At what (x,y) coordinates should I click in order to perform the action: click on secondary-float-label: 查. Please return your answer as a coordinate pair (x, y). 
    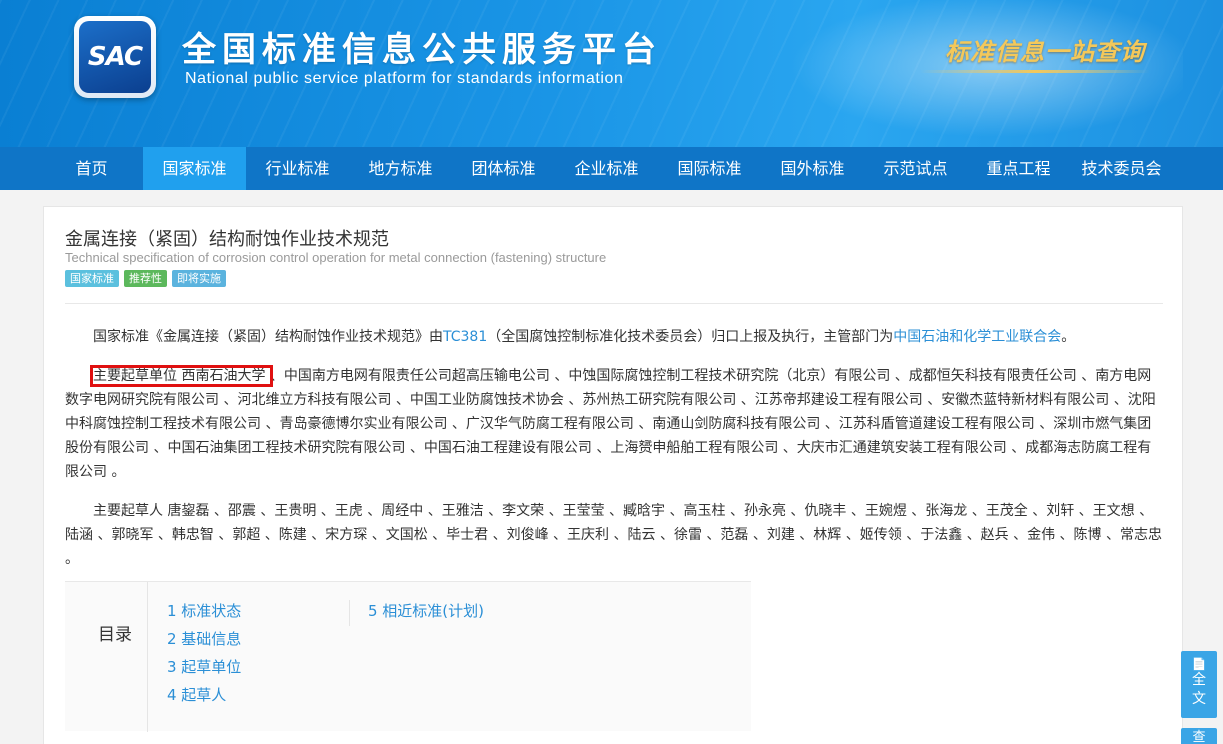
    Looking at the image, I should click on (1199, 737).